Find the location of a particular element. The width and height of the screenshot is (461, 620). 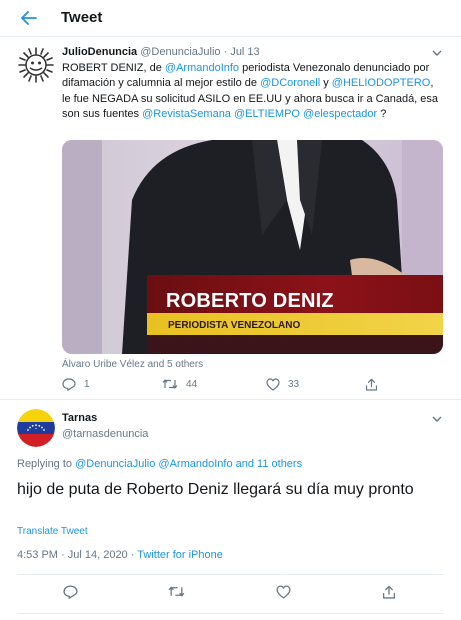

mention-link: @ArmandoInfo is located at coordinates (202, 68).